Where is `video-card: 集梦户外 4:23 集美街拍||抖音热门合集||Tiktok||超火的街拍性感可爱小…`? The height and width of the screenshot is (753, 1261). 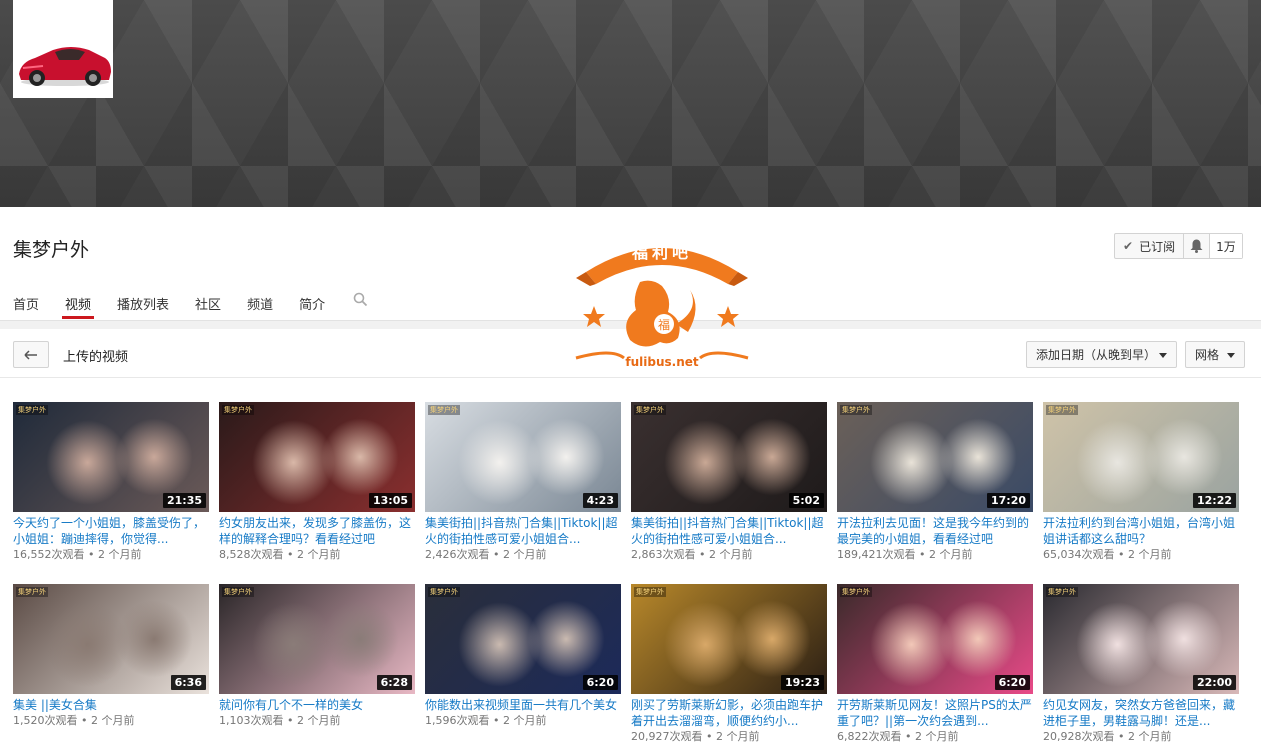 video-card: 集梦户外 4:23 集美街拍||抖音热门合集||Tiktok||超火的街拍性感可爱小… is located at coordinates (523, 482).